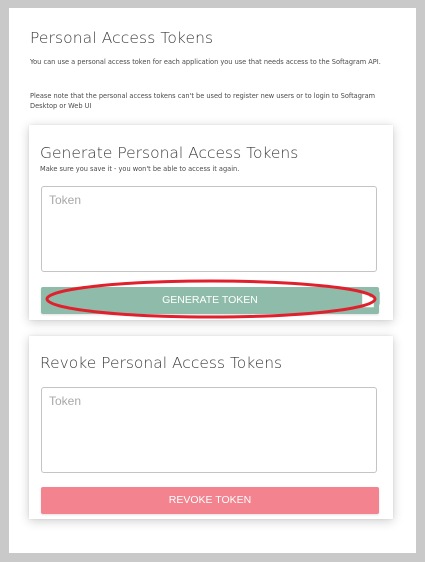  What do you see at coordinates (122, 38) in the screenshot?
I see `page-title: Personal Access Tokens` at bounding box center [122, 38].